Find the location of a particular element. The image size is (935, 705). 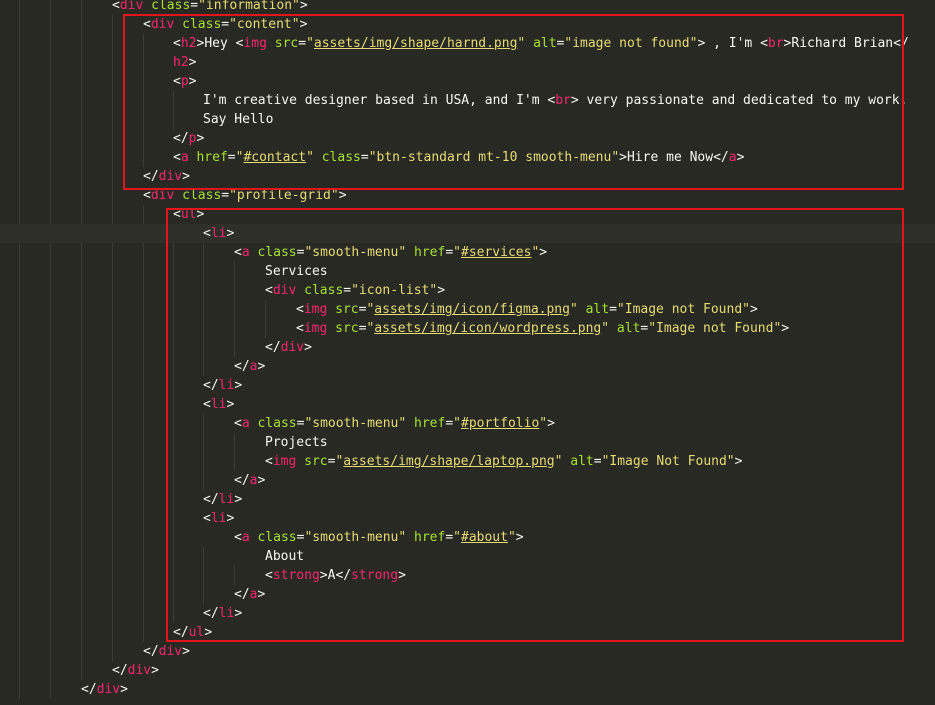

code-line: Projects is located at coordinates (467, 442).